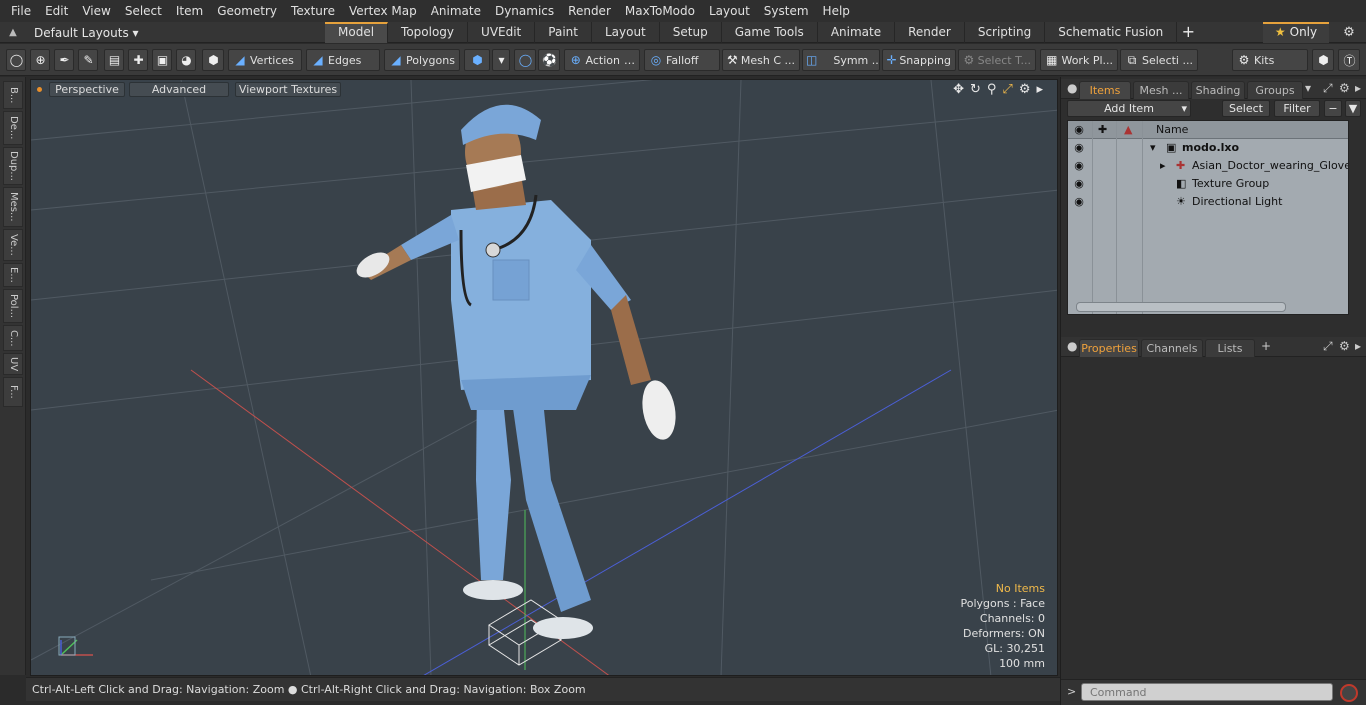  I want to click on menu-vertex-map: Vertex Map, so click(383, 11).